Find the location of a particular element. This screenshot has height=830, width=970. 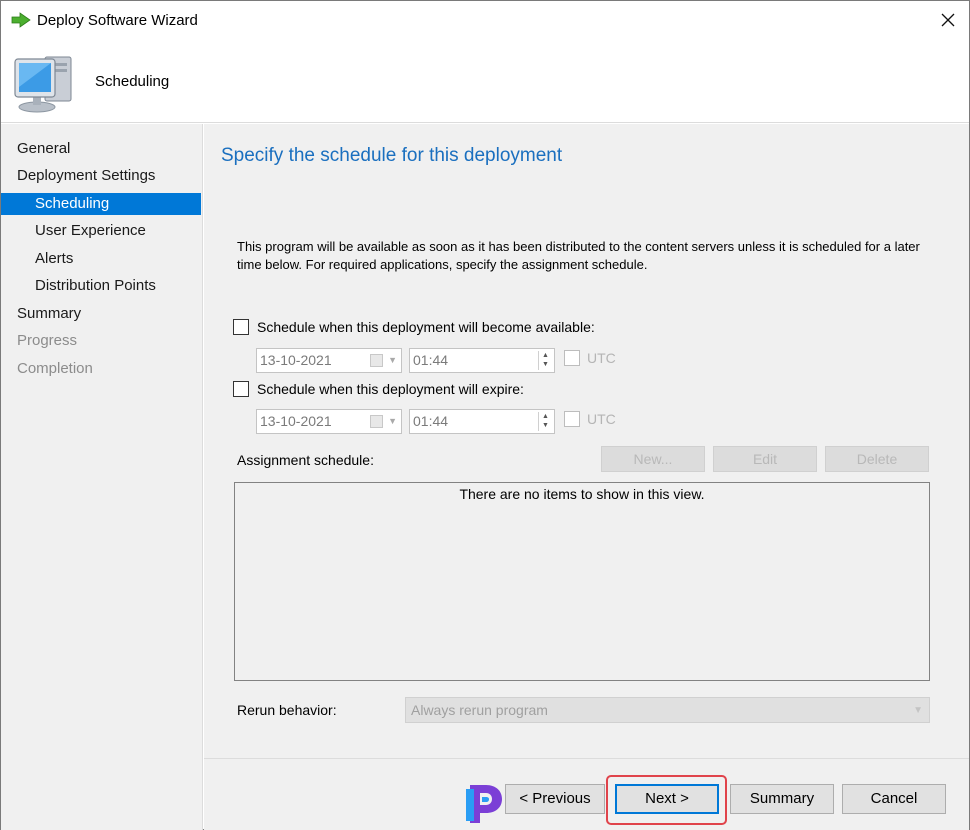

expire-date-value: 13-10-2021 is located at coordinates (296, 421).